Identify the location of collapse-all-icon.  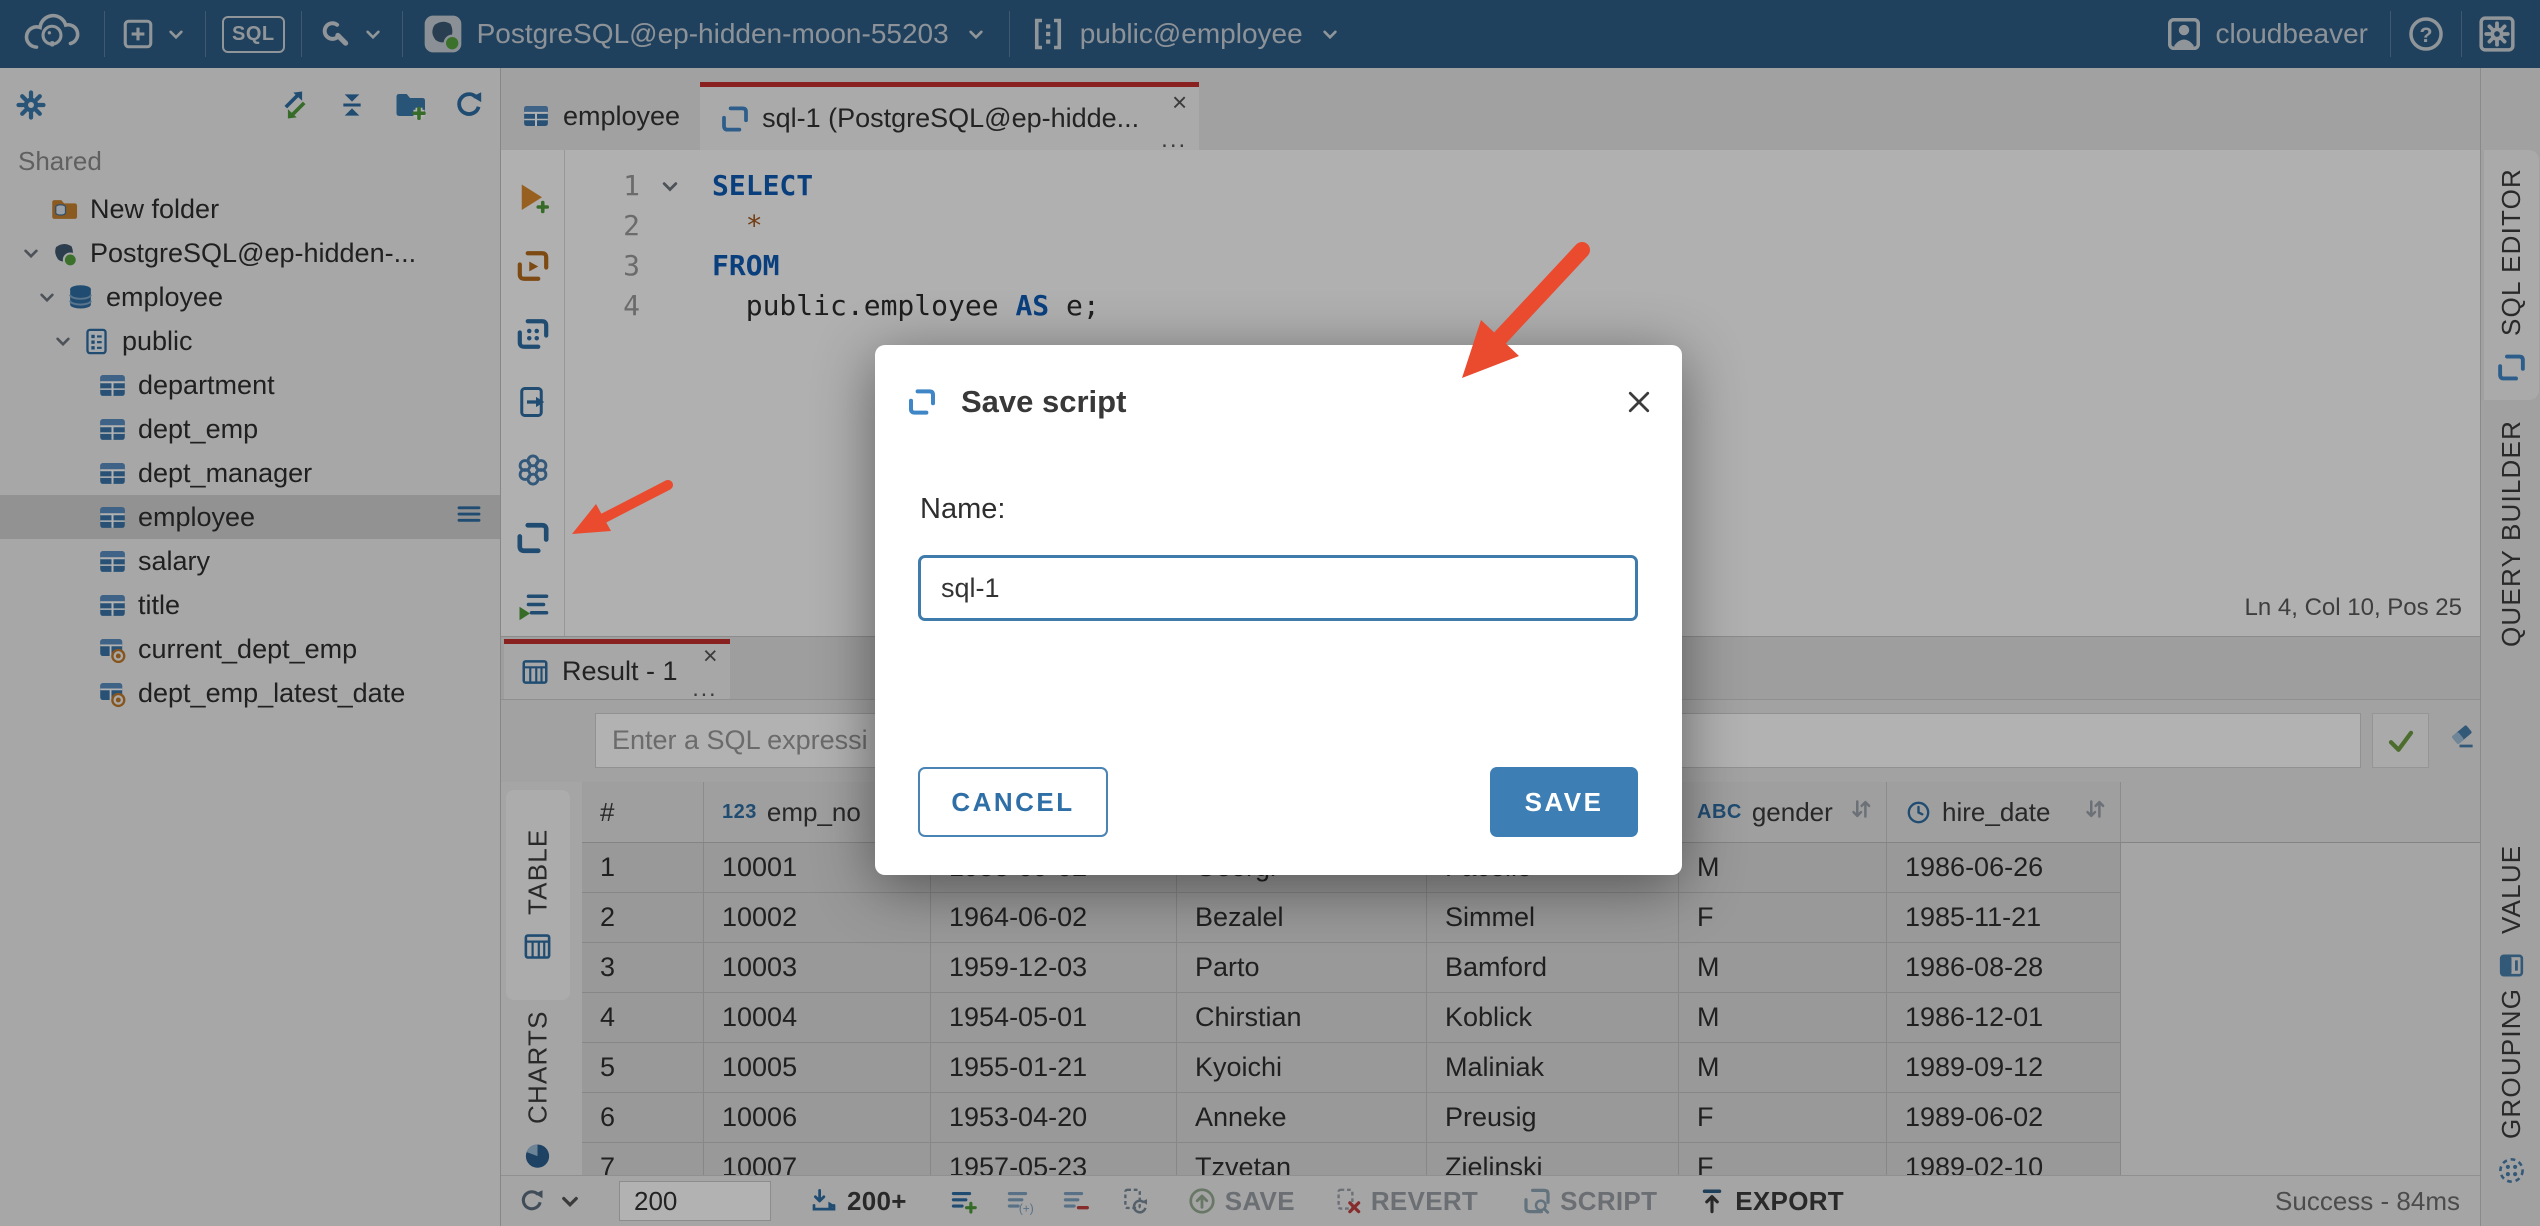
(352, 105).